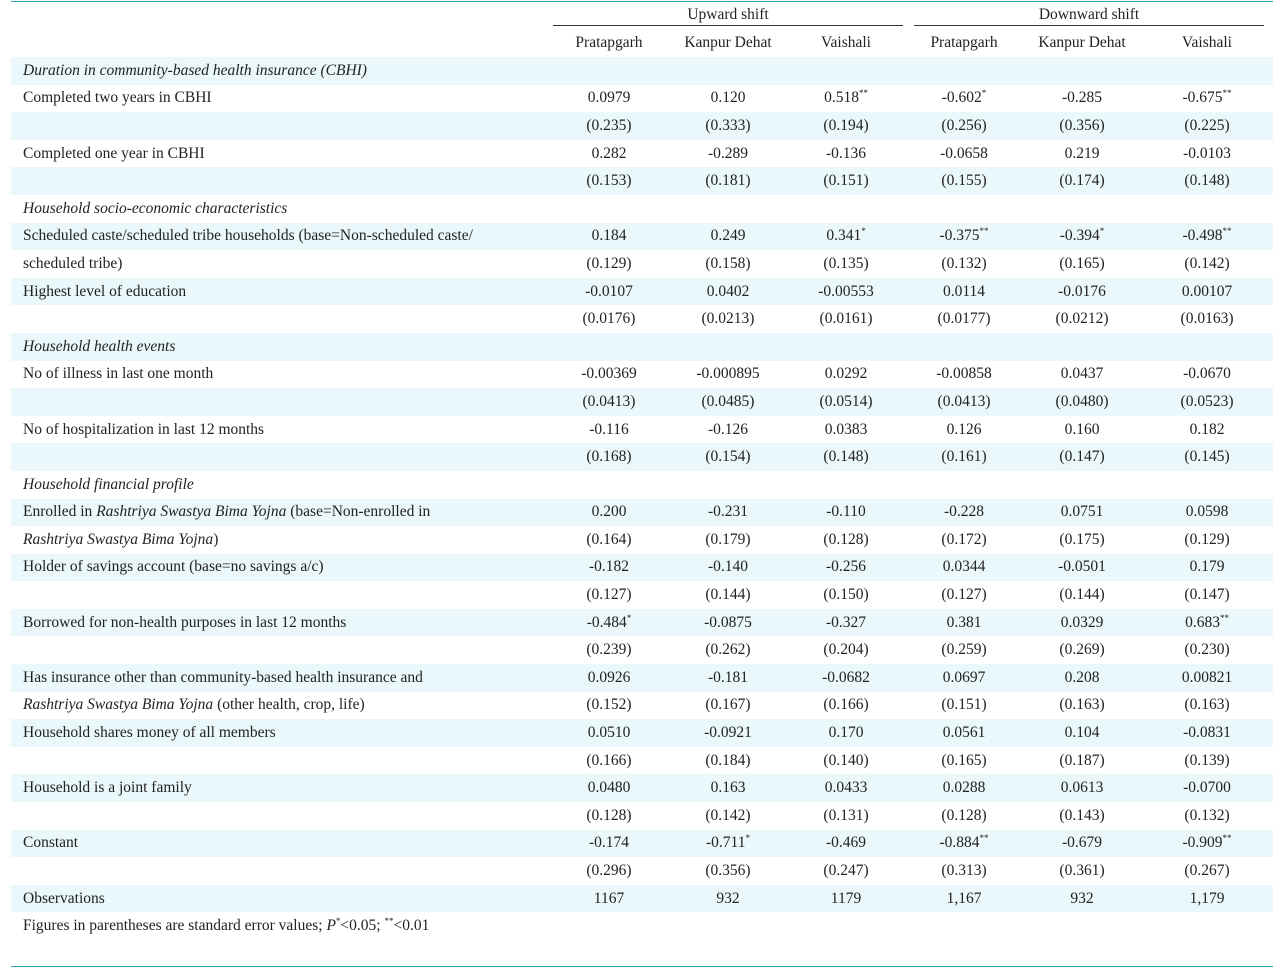  I want to click on coefficient-value: 0.282, so click(609, 153).